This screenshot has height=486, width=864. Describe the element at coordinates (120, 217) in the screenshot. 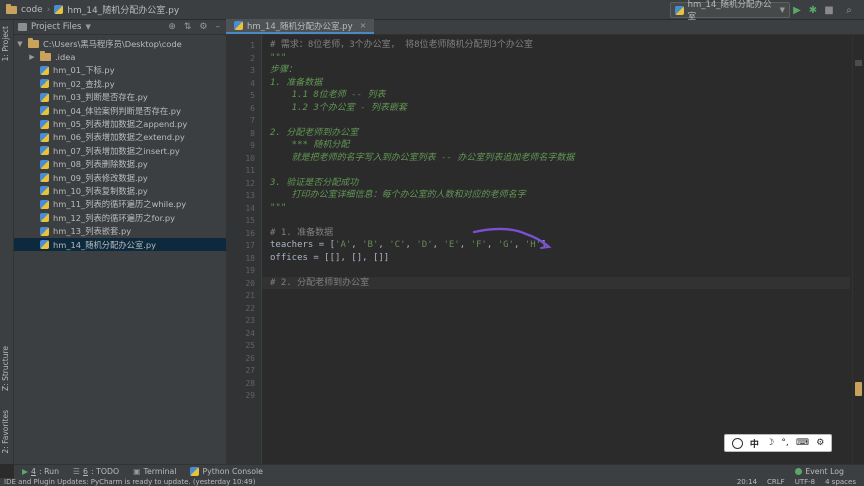

I see `tree-file-item: hm_12_列表的循环遍历之for.py` at that location.